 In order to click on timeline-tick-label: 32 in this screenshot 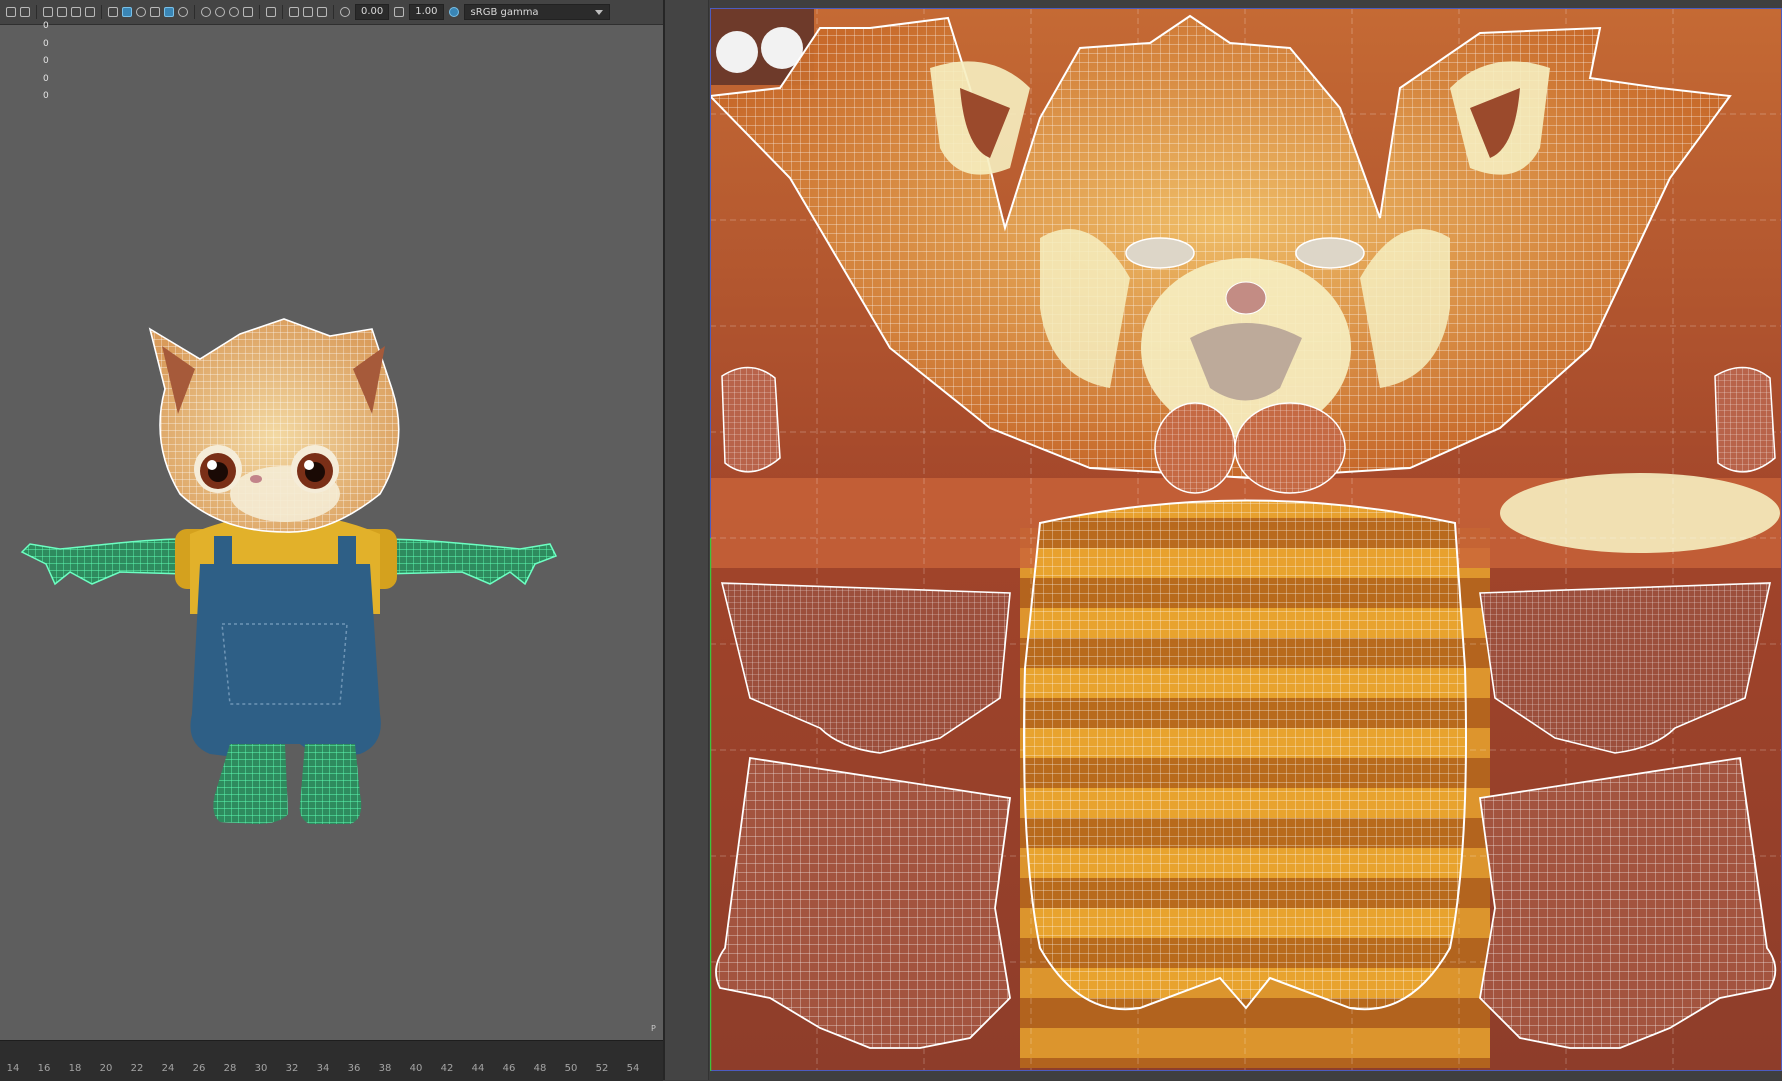, I will do `click(292, 1068)`.